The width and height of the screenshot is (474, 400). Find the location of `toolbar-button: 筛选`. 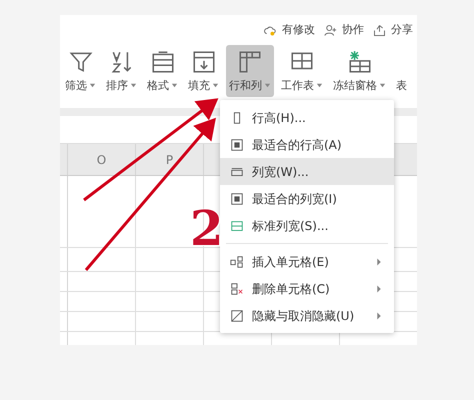

toolbar-button: 筛选 is located at coordinates (80, 70).